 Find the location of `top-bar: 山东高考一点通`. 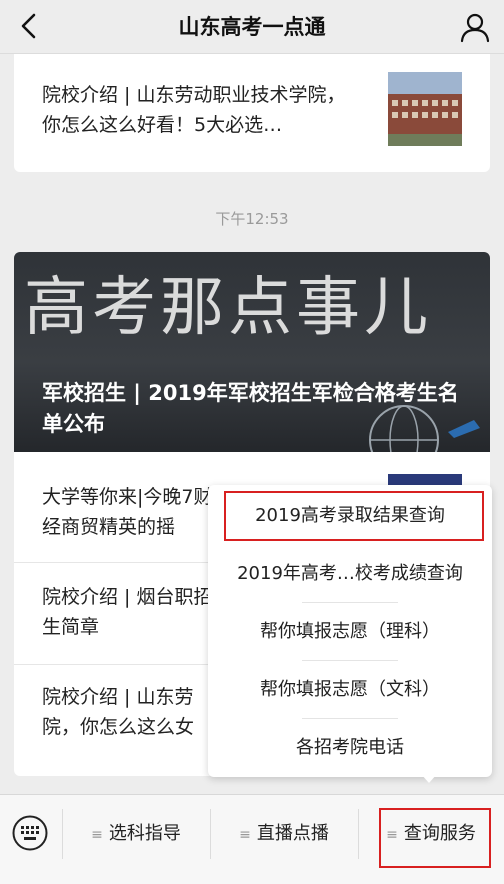

top-bar: 山东高考一点通 is located at coordinates (252, 27).